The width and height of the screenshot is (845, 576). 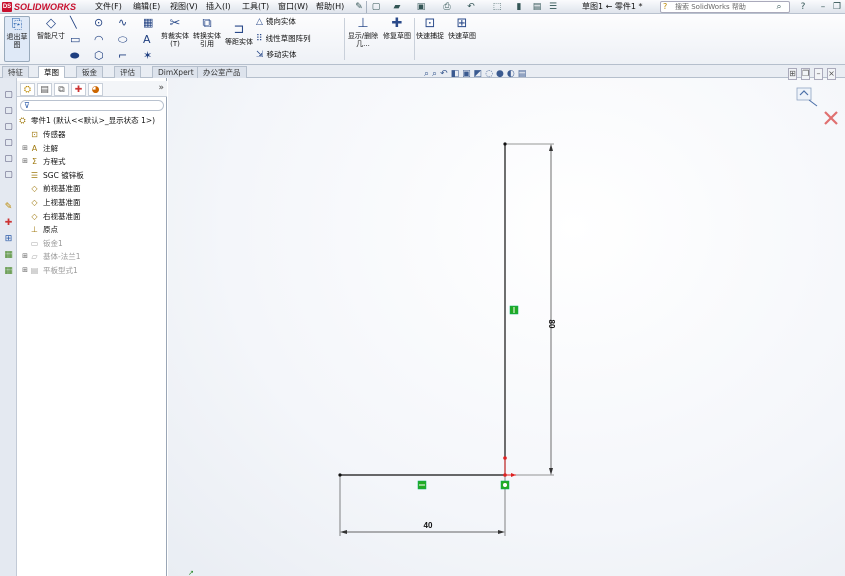 What do you see at coordinates (725, 7) in the screenshot?
I see `help-search-input: ? 搜索 SolidWorks 帮助` at bounding box center [725, 7].